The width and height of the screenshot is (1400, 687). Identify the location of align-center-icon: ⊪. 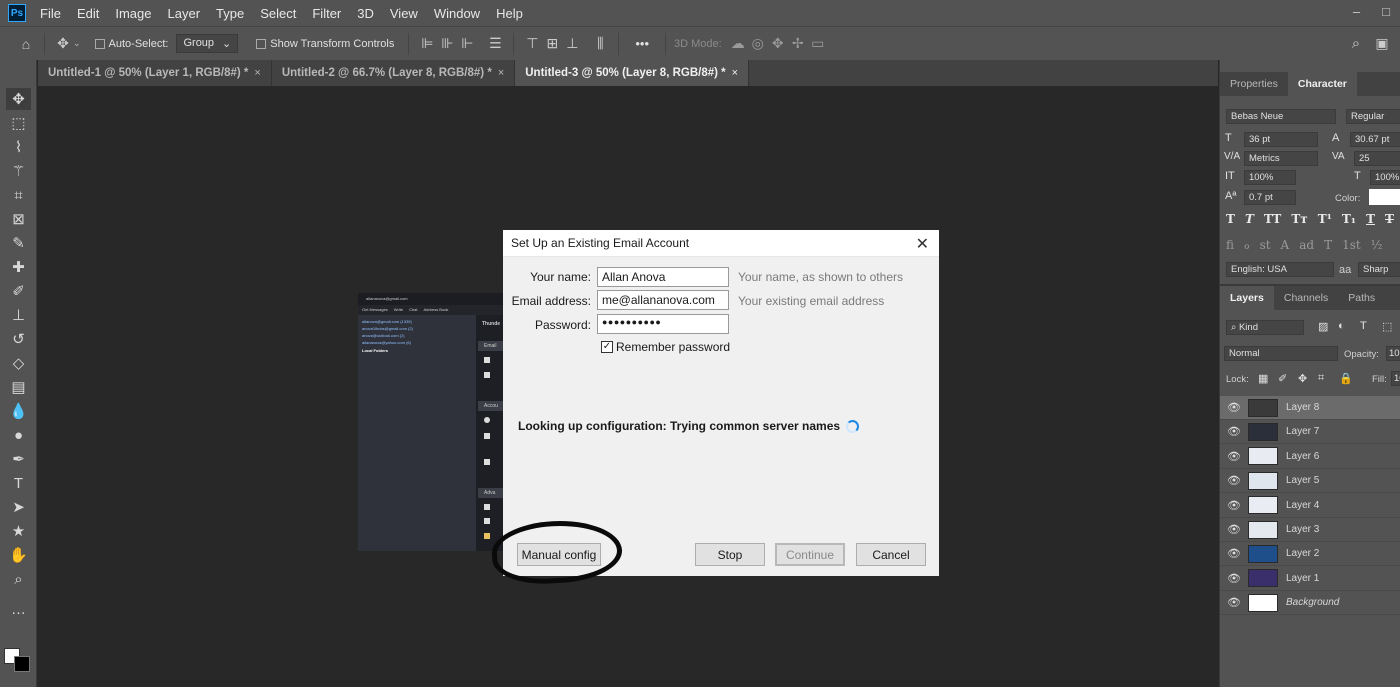
(447, 43).